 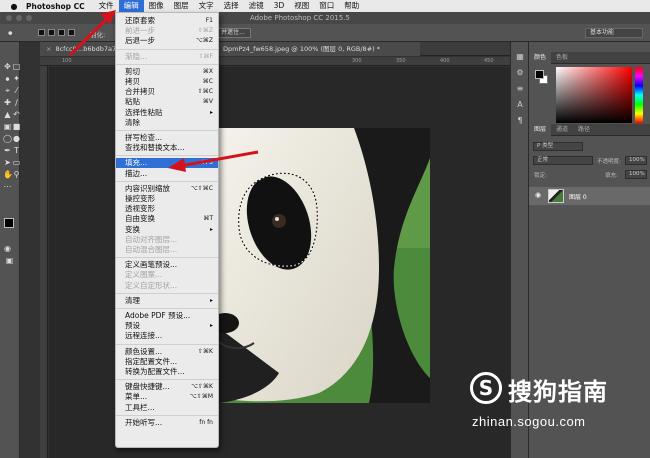 What do you see at coordinates (167, 387) in the screenshot?
I see `edit-menu-item: 键盘快捷键... ⌥⇧⌘K` at bounding box center [167, 387].